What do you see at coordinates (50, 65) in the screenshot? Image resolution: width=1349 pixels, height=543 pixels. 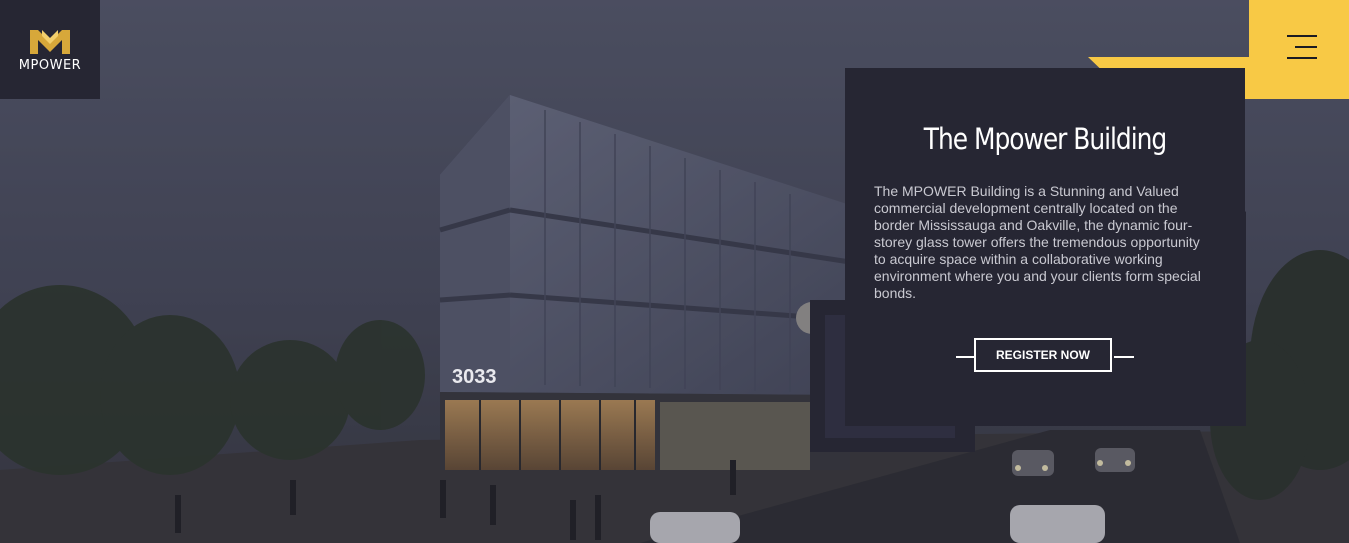 I see `logo-text: MPOWER` at bounding box center [50, 65].